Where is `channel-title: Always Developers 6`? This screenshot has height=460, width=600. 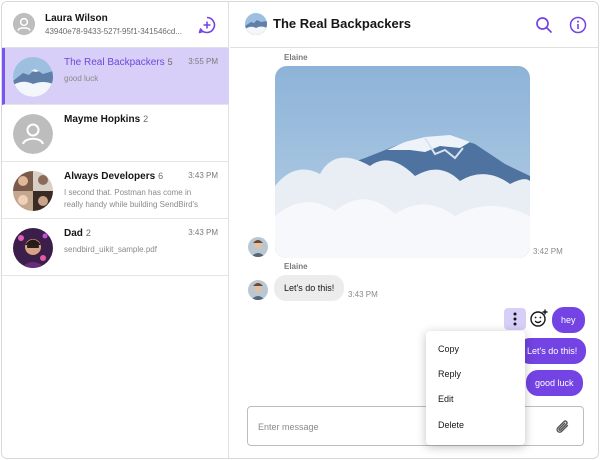
channel-title: Always Developers 6 is located at coordinates (114, 176).